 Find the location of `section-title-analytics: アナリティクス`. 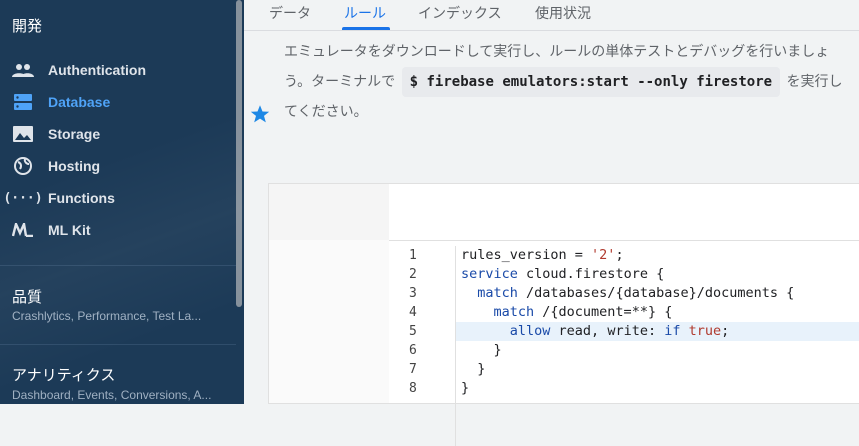

section-title-analytics: アナリティクス is located at coordinates (63, 374).